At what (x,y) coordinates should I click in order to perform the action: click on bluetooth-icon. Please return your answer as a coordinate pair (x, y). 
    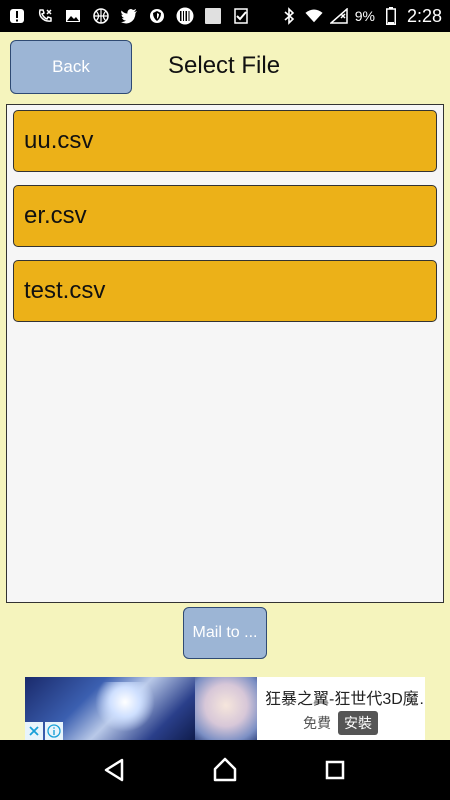
    Looking at the image, I should click on (289, 16).